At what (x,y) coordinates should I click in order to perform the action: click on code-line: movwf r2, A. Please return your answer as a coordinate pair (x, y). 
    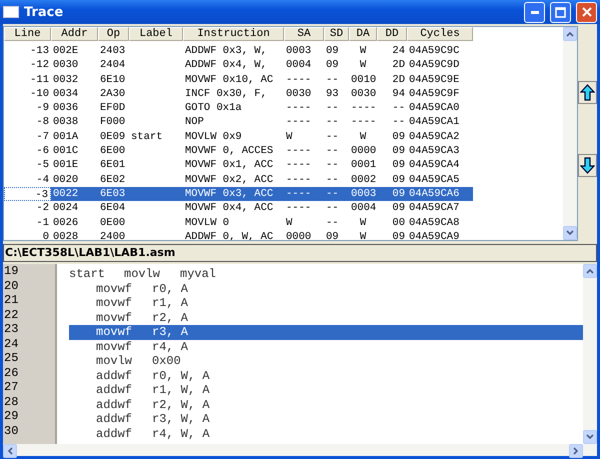
    Looking at the image, I should click on (142, 317).